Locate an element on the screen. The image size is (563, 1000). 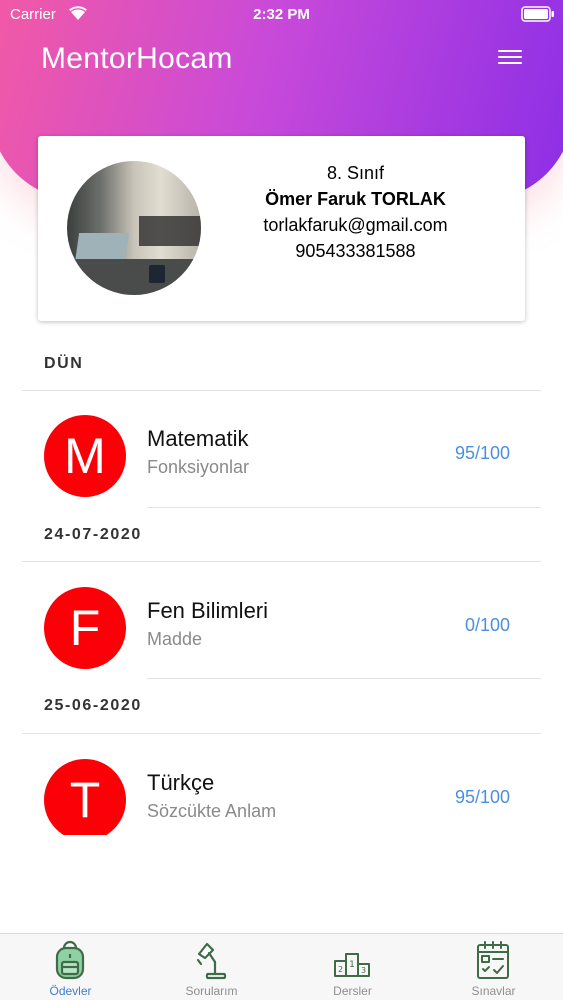
subject-initial-avatar: T is located at coordinates (85, 797).